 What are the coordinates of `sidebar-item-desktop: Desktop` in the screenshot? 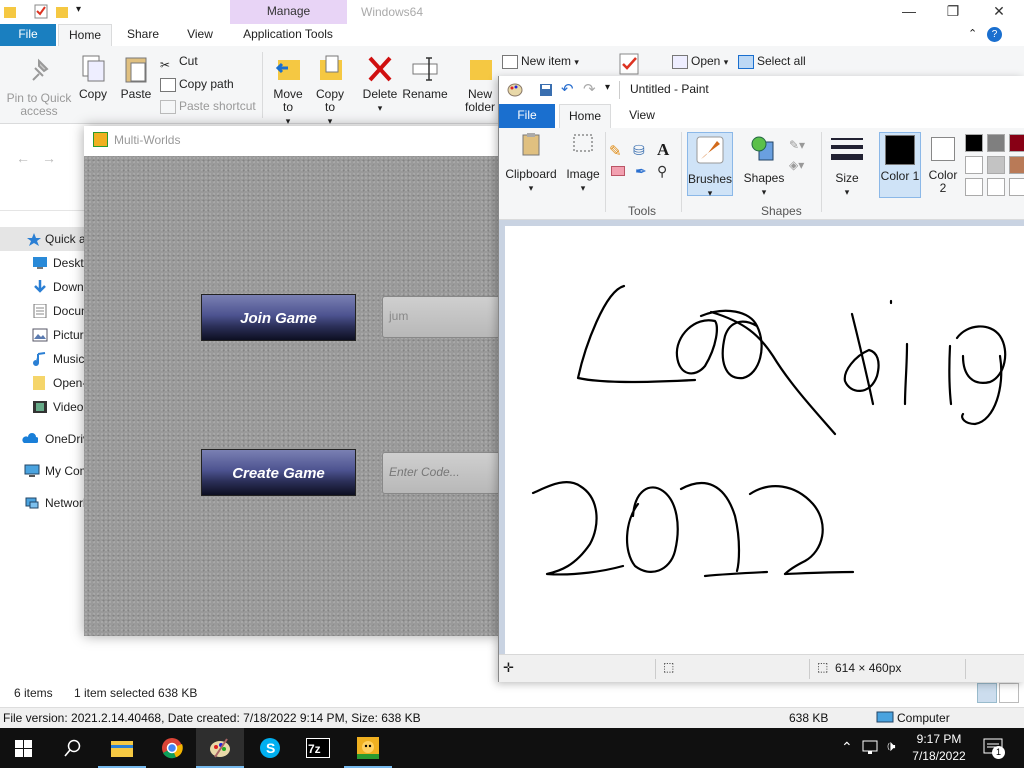 It's located at (45, 263).